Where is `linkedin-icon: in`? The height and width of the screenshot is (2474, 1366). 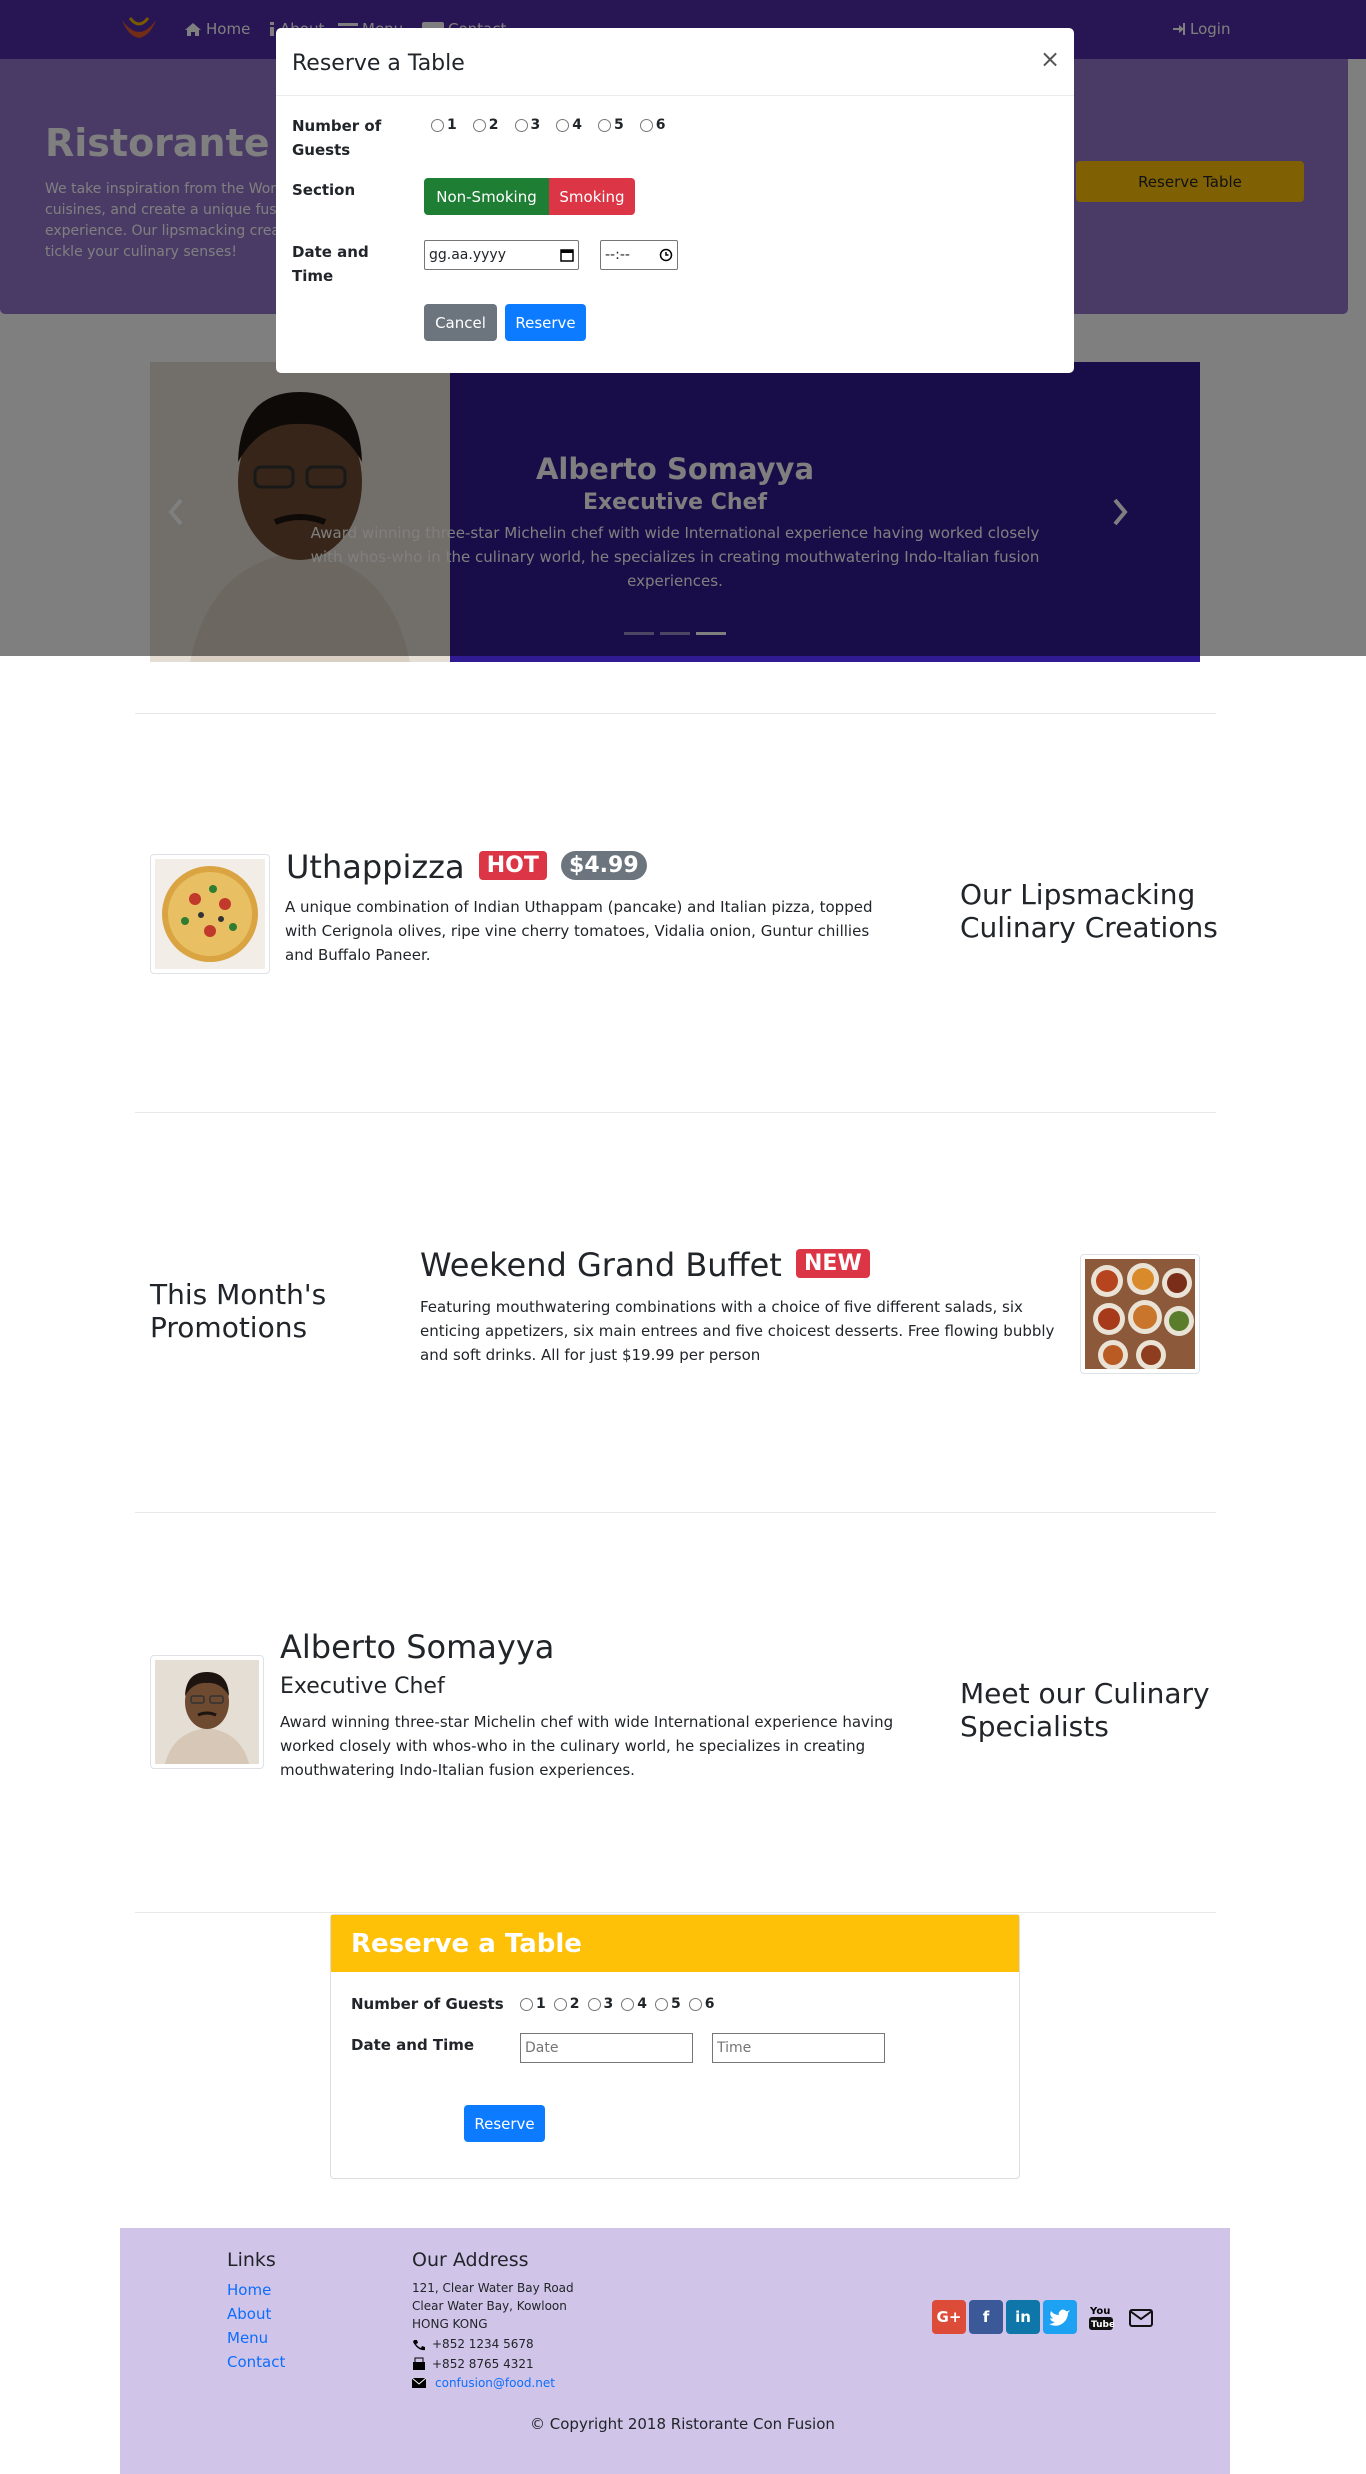
linkedin-icon: in is located at coordinates (1023, 2317).